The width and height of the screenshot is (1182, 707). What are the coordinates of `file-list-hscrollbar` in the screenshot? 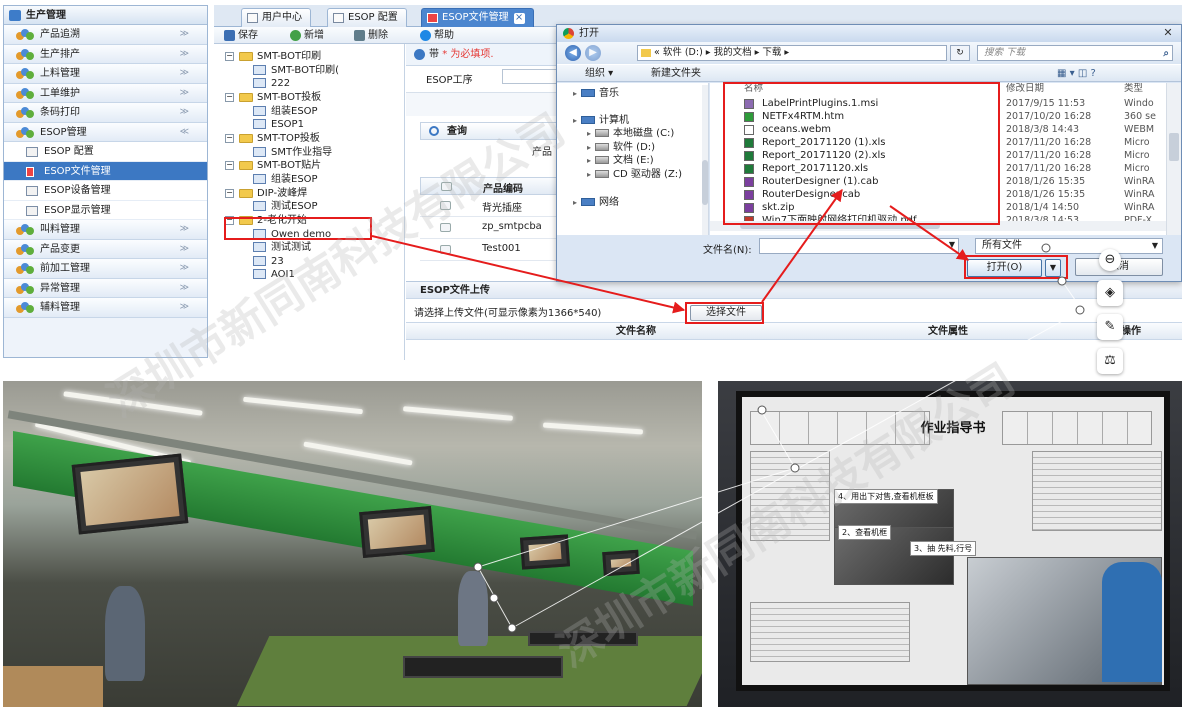 It's located at (938, 226).